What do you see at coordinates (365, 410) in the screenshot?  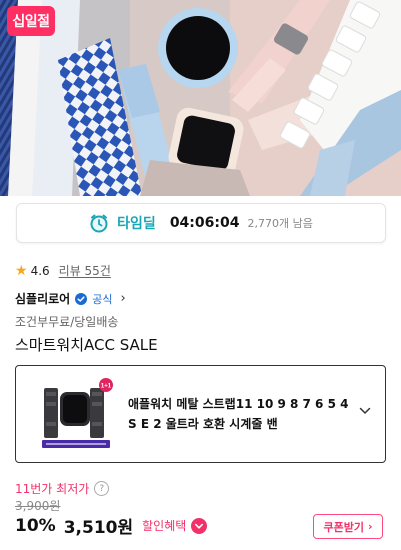 I see `chevron-down-icon` at bounding box center [365, 410].